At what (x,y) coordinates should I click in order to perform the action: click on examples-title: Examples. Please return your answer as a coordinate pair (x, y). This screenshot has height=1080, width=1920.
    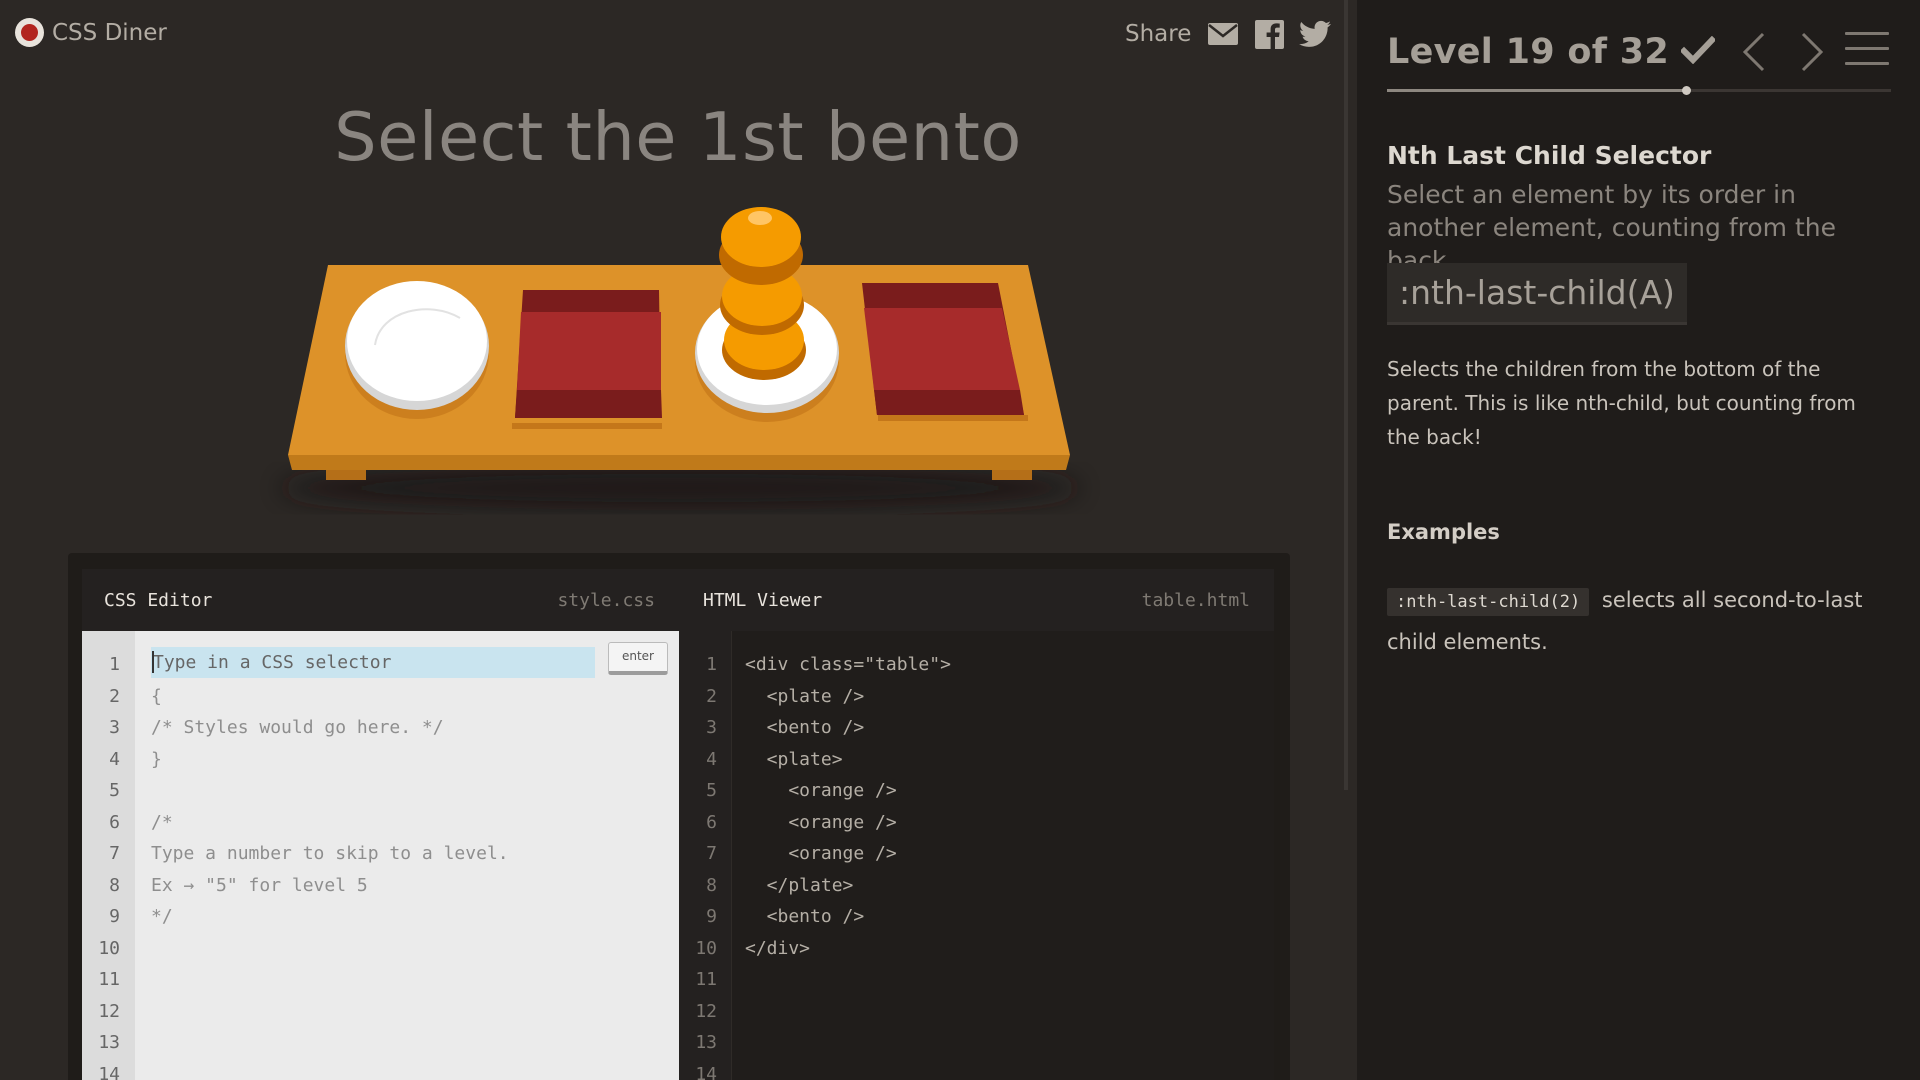
    Looking at the image, I should click on (1443, 532).